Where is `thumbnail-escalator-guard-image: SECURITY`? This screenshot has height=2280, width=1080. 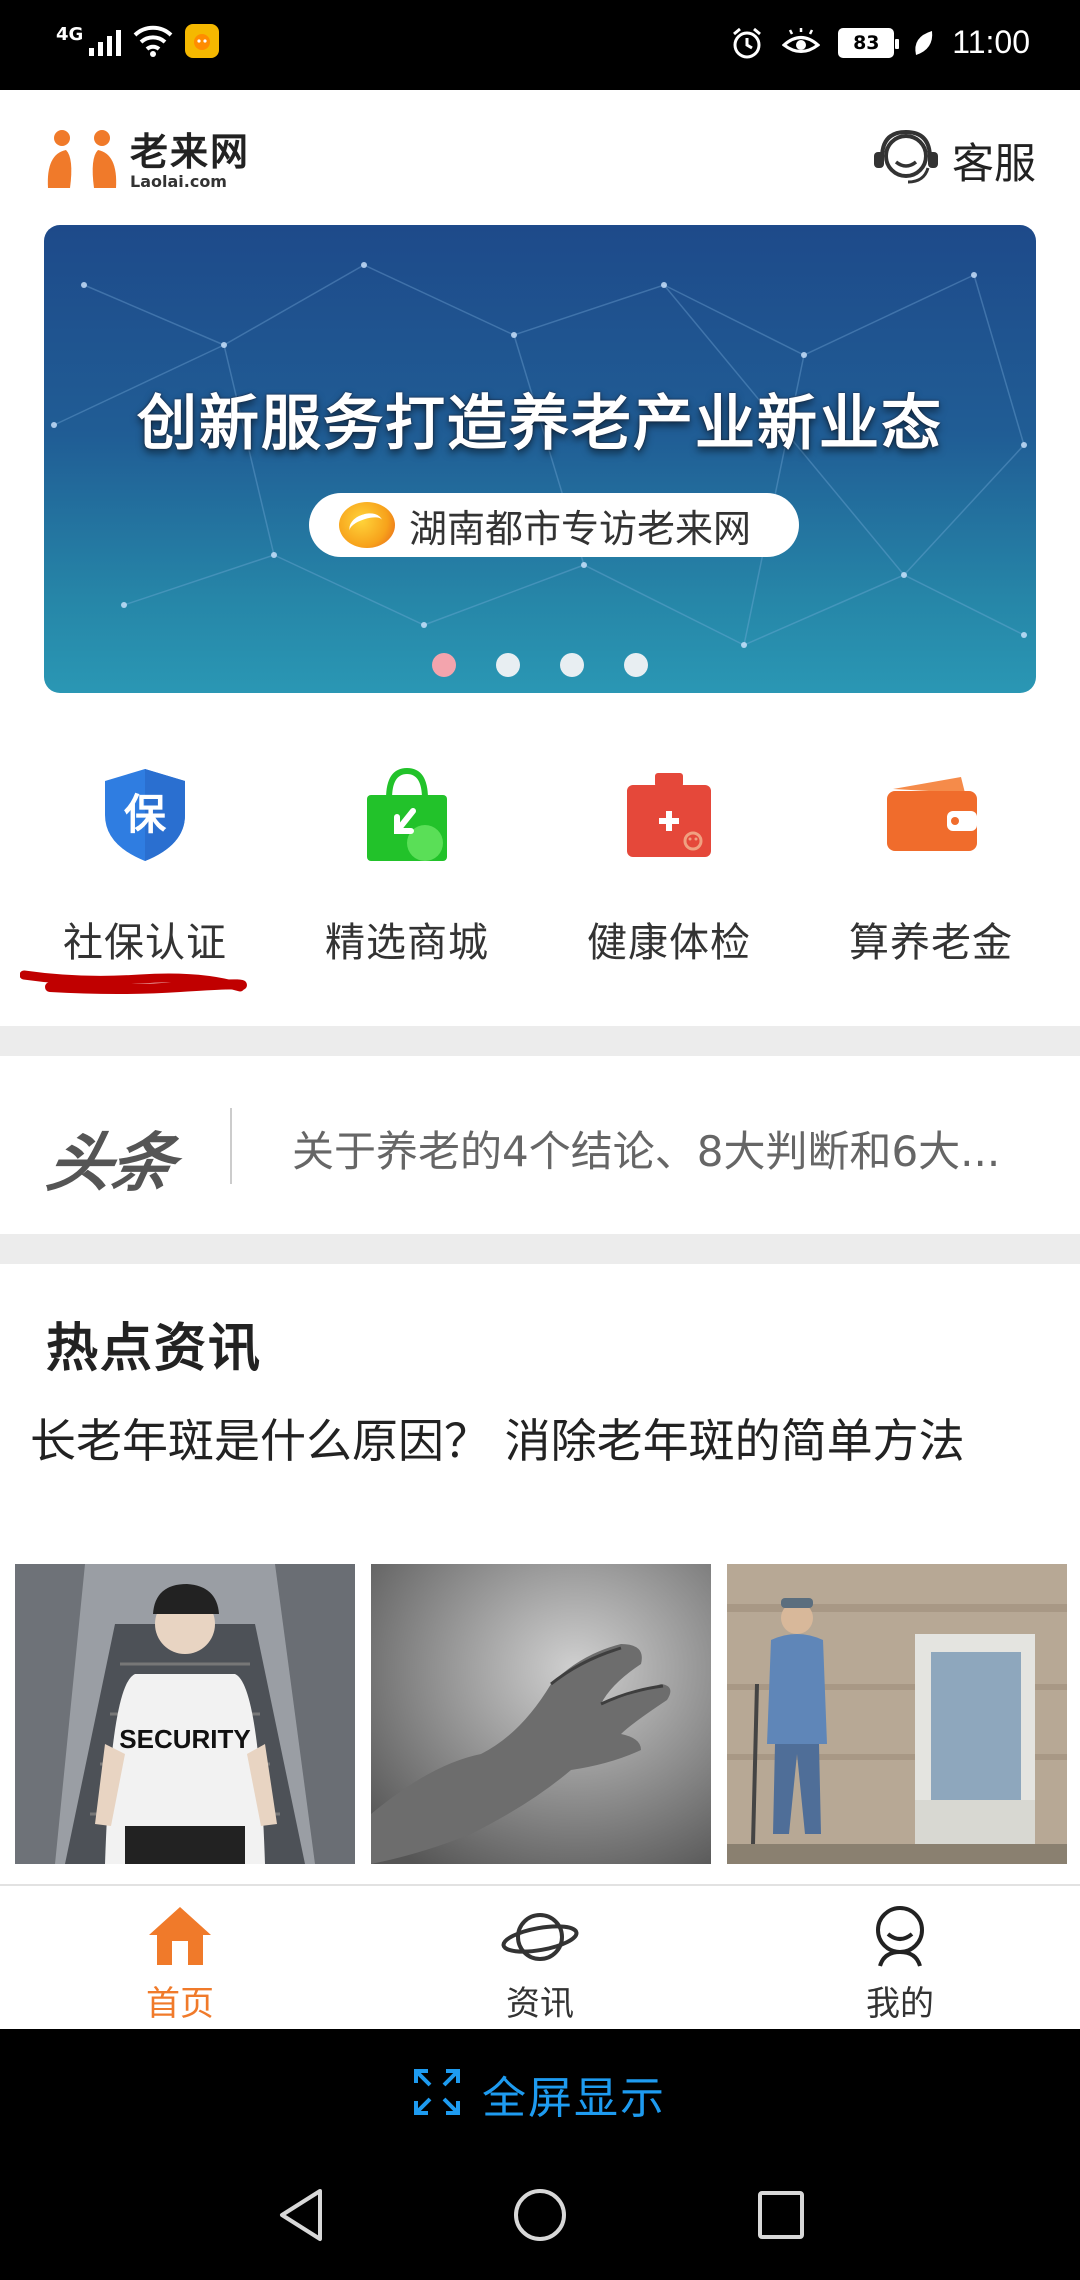 thumbnail-escalator-guard-image: SECURITY is located at coordinates (185, 1714).